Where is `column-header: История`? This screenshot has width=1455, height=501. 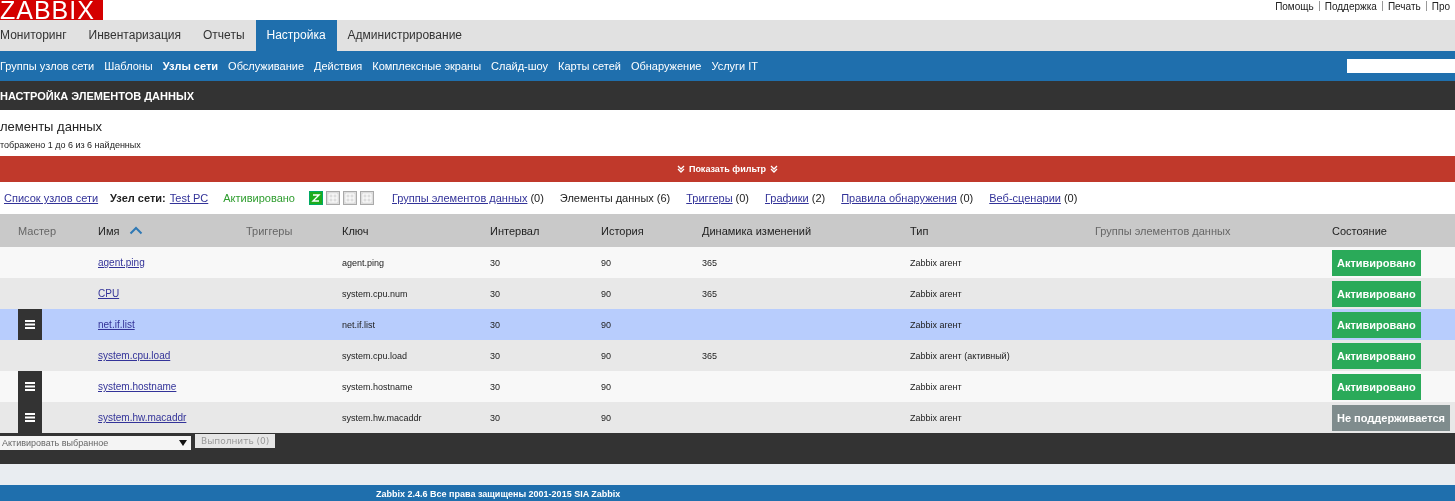
column-header: История is located at coordinates (622, 230).